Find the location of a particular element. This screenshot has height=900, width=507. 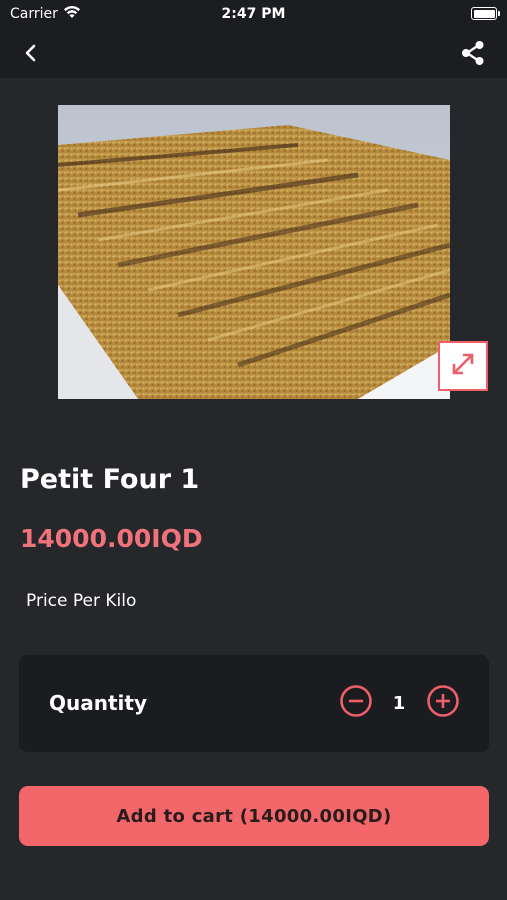

increment-button is located at coordinates (443, 703).